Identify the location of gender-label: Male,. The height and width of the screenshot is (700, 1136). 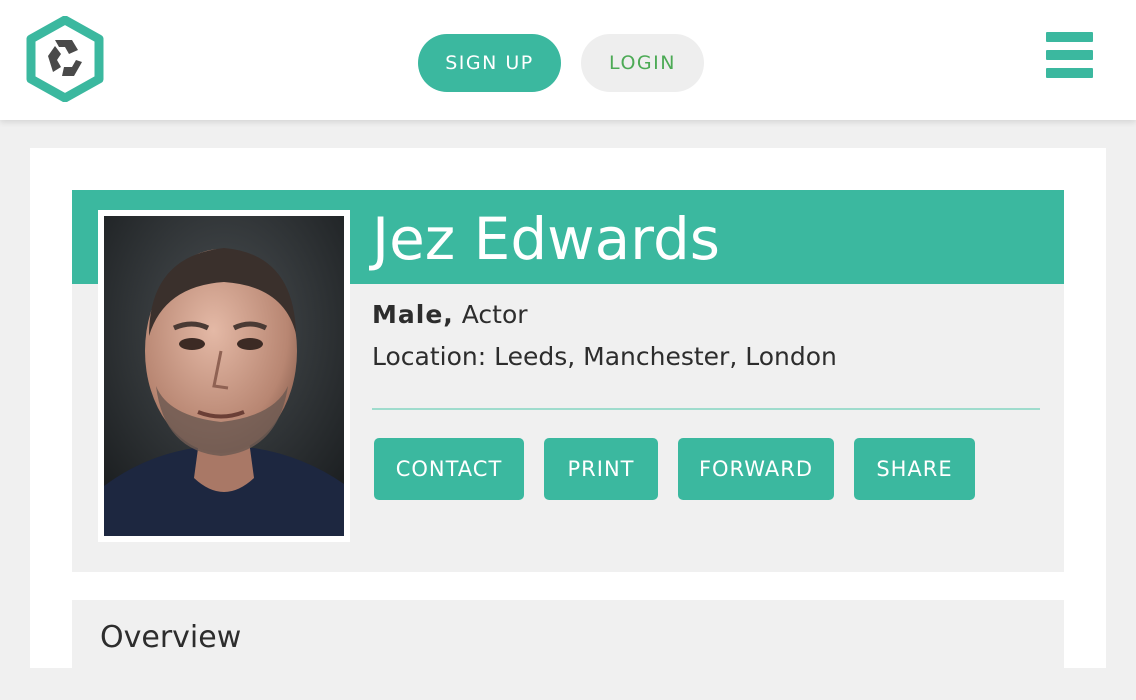
(413, 314).